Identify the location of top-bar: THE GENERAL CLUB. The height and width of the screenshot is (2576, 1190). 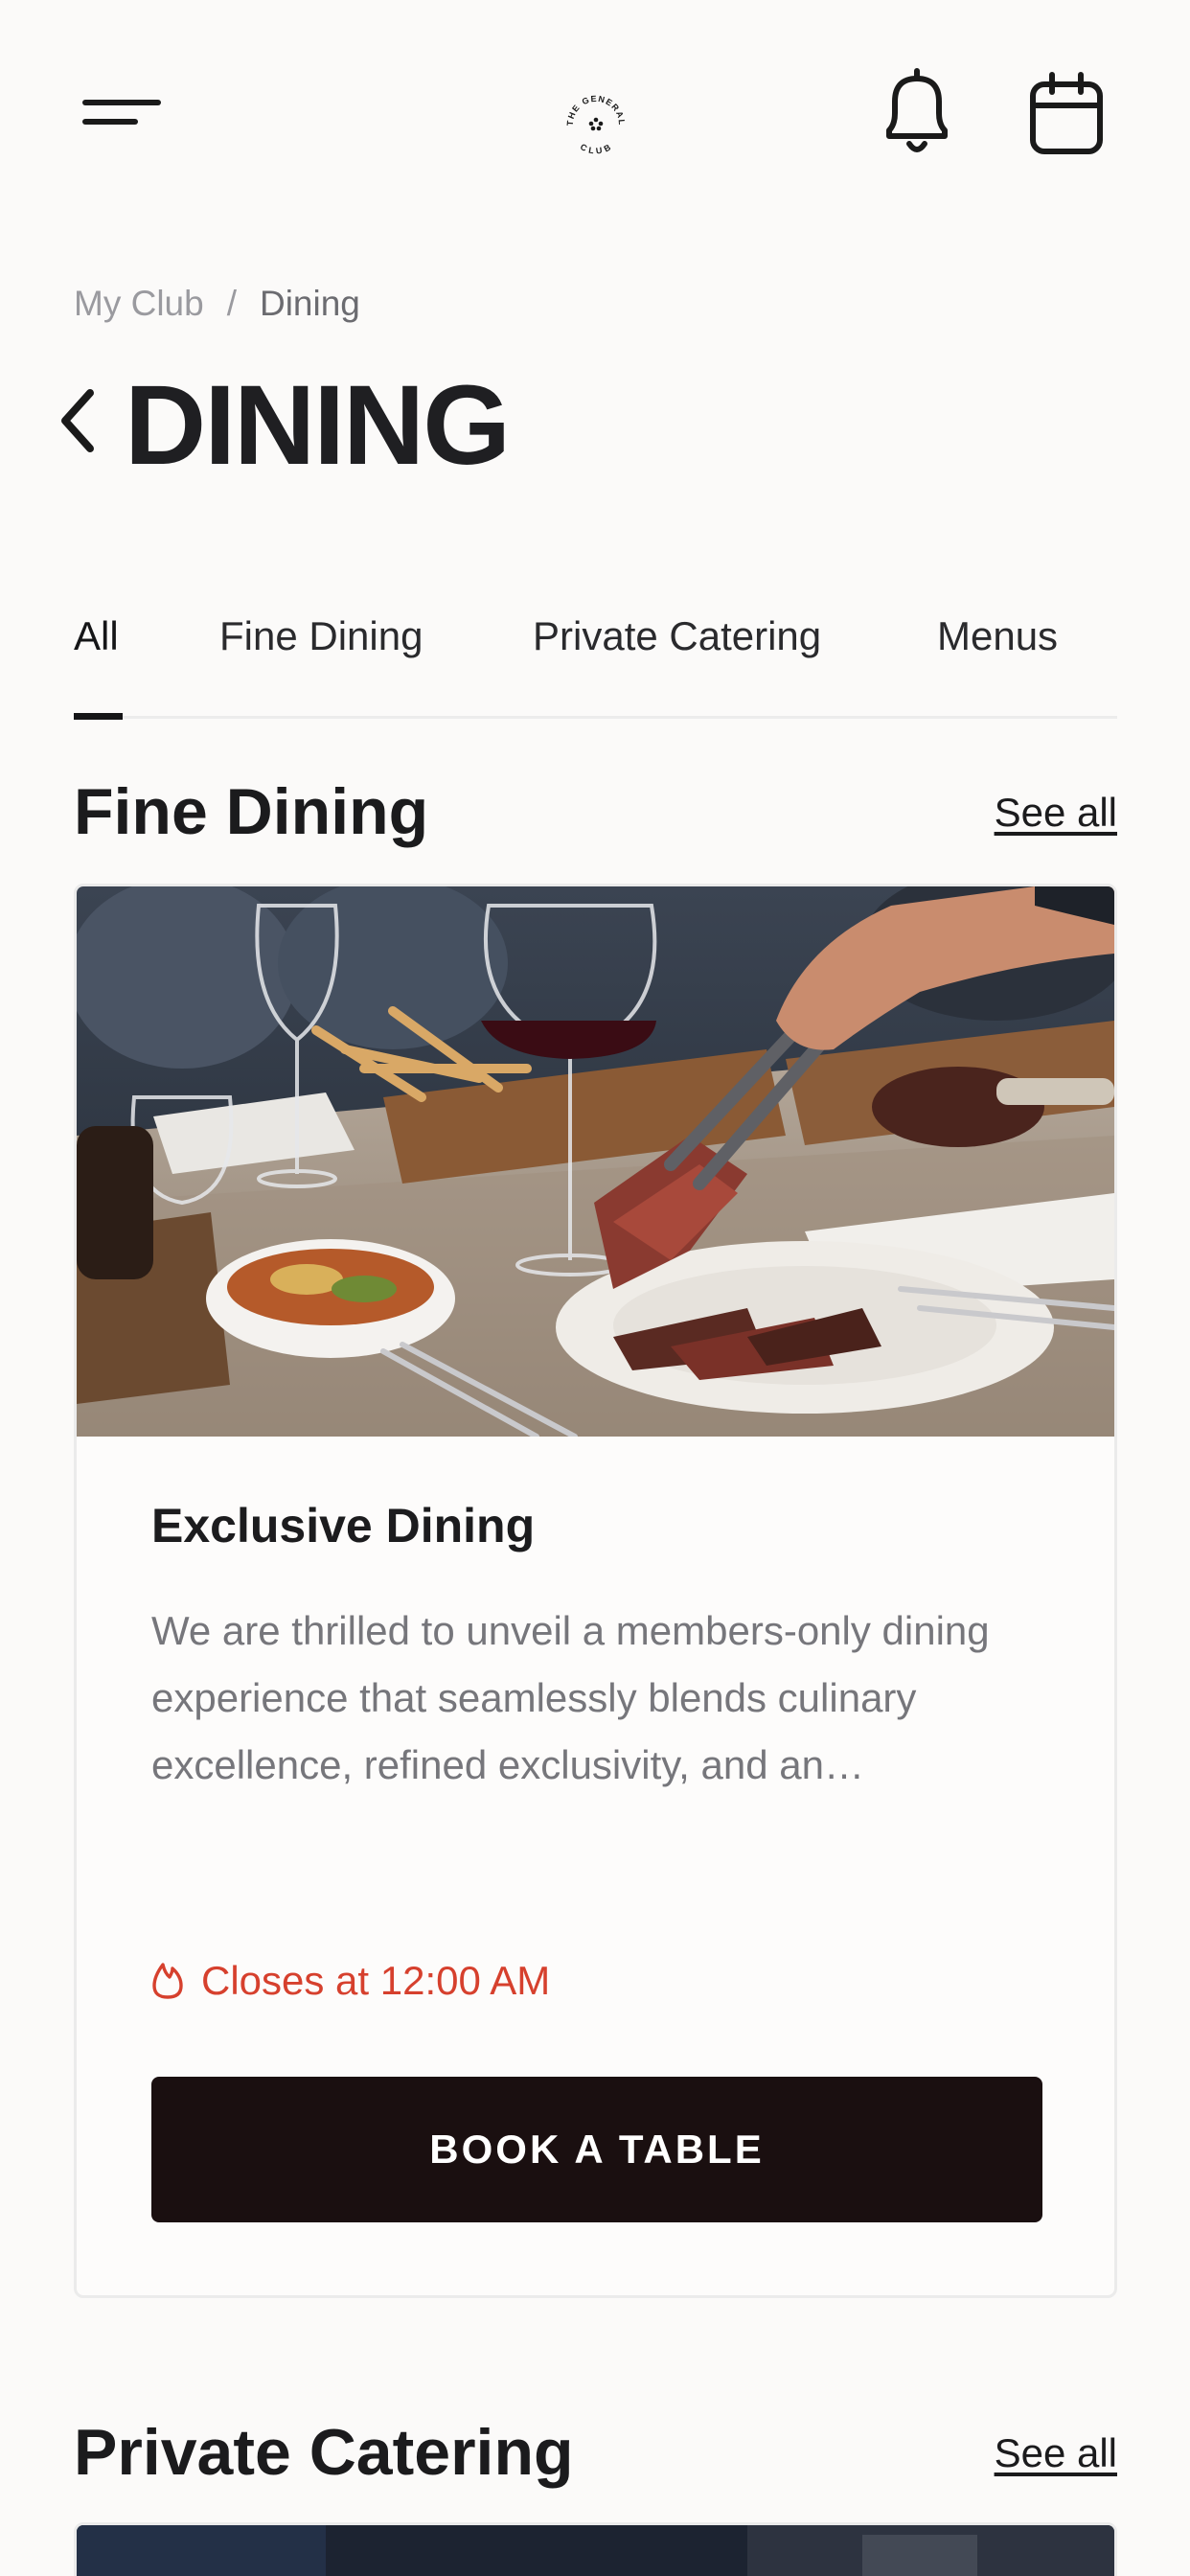
(595, 115).